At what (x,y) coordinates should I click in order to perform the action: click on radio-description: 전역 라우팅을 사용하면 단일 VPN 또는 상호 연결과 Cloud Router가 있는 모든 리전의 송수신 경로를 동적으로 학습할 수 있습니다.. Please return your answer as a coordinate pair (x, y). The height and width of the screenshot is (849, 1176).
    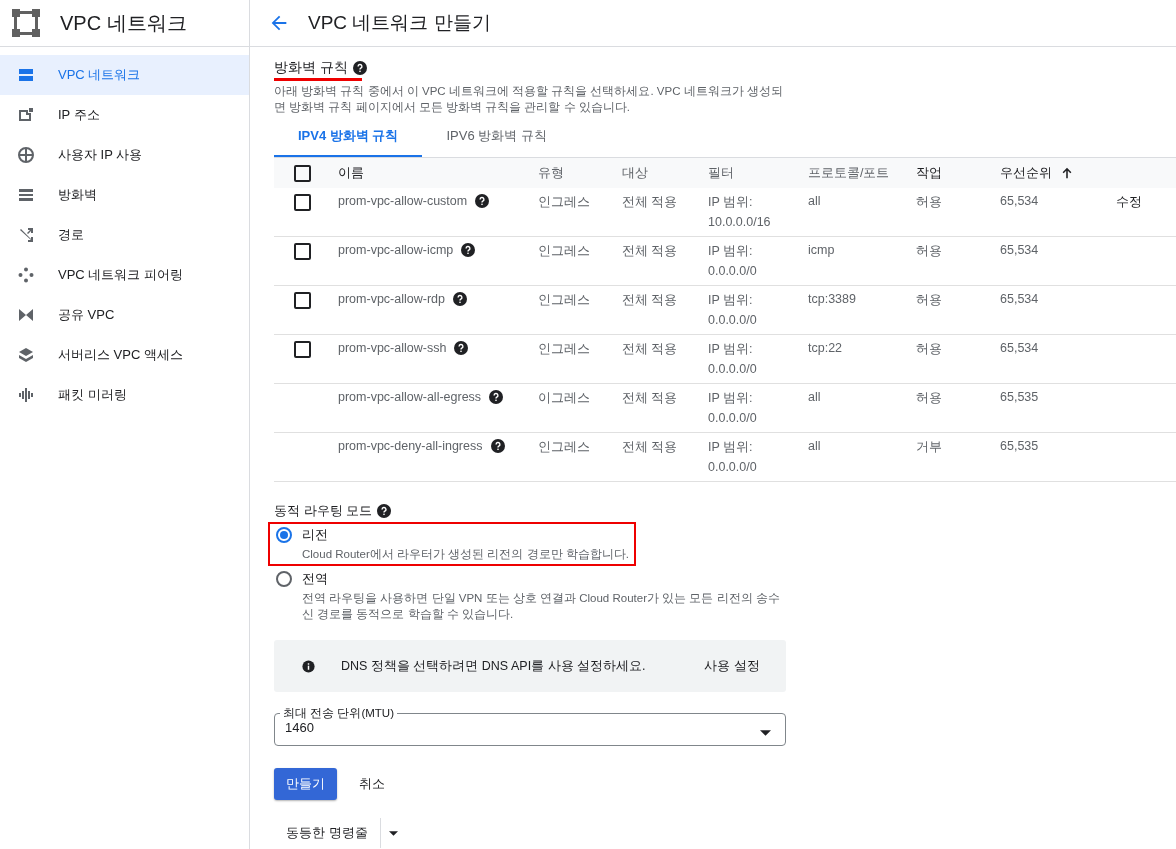
    Looking at the image, I should click on (541, 606).